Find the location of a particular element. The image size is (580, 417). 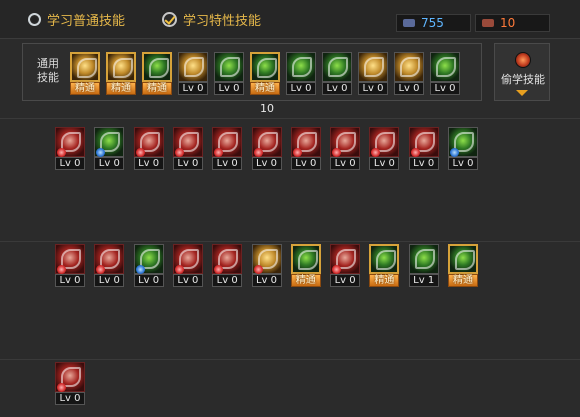

red-points-counter: 10 is located at coordinates (512, 23).